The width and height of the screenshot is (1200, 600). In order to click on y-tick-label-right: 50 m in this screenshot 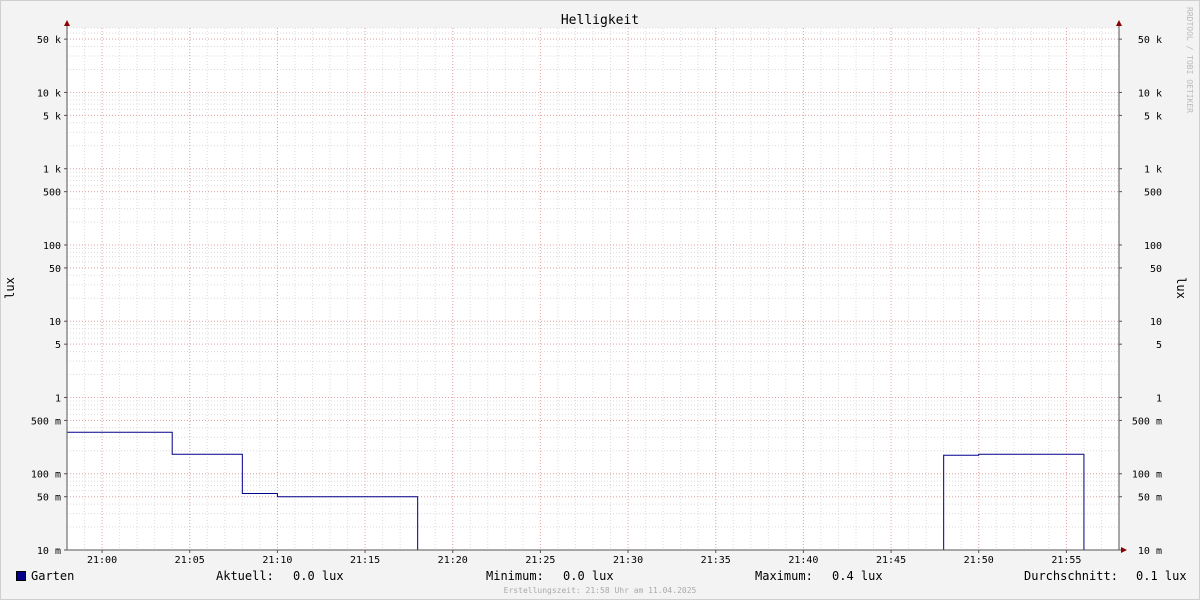, I will do `click(1150, 498)`.